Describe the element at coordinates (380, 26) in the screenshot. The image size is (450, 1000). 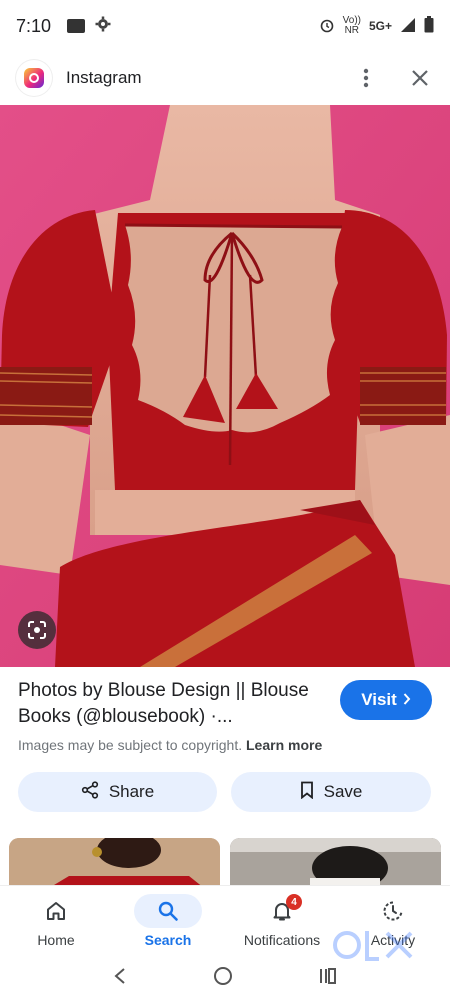
I see `network-type: 5G+` at that location.